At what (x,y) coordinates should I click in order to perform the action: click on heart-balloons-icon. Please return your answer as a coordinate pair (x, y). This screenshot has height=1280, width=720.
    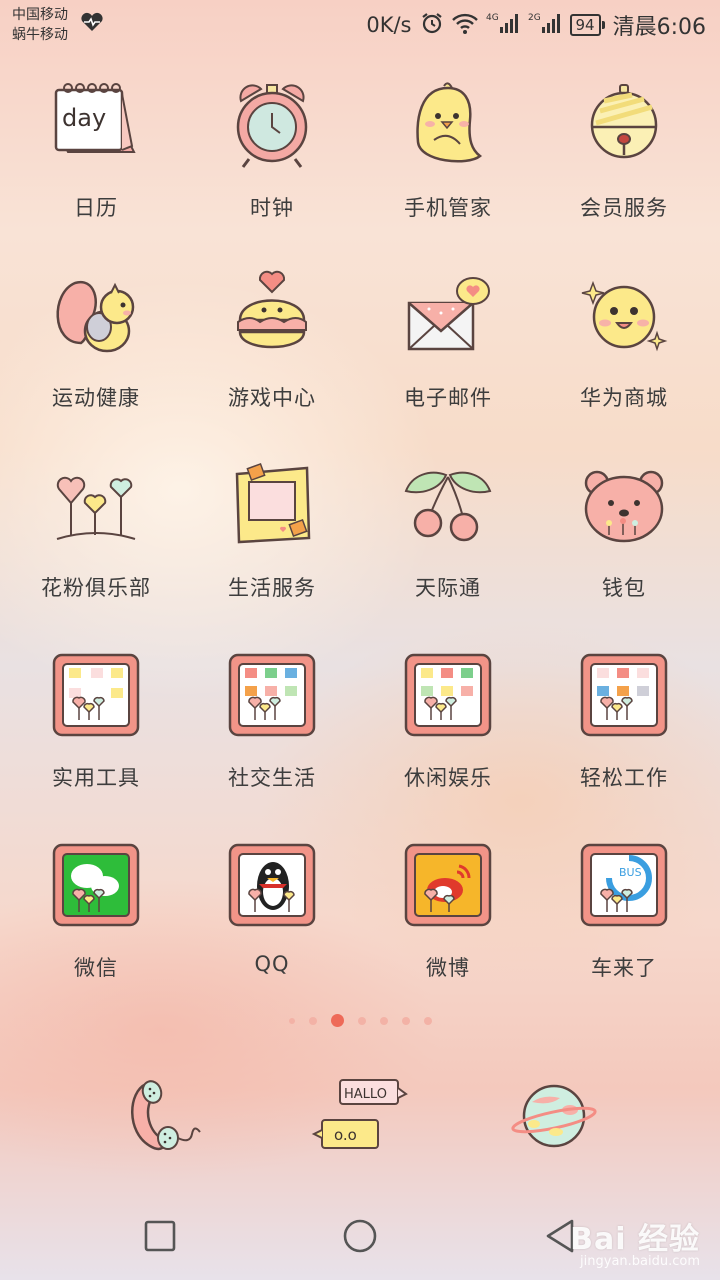
    Looking at the image, I should click on (96, 505).